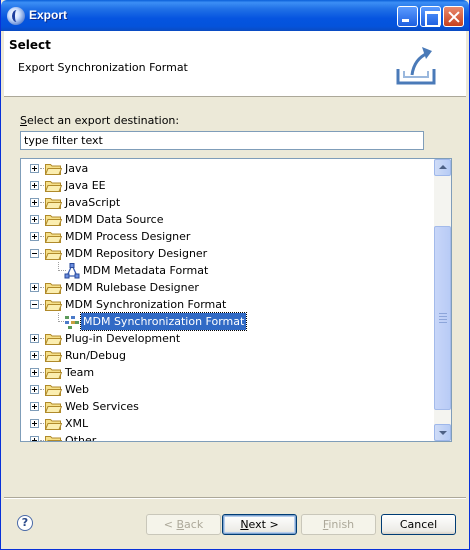 The width and height of the screenshot is (470, 550). I want to click on scroll-up-button, so click(442, 167).